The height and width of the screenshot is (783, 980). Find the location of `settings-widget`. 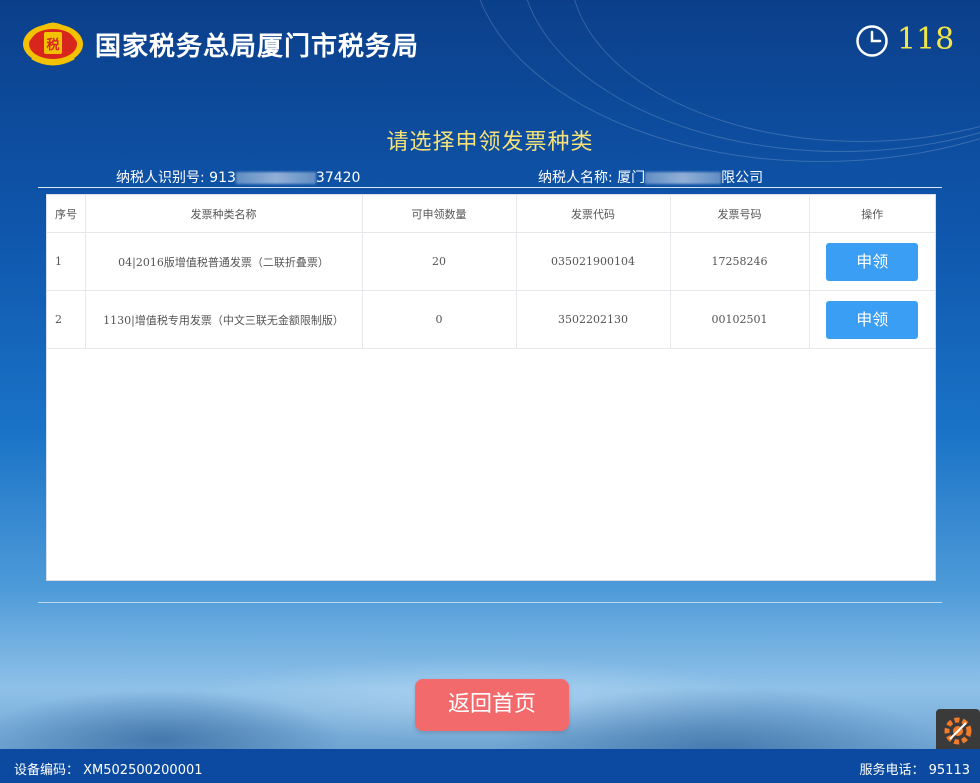

settings-widget is located at coordinates (958, 731).